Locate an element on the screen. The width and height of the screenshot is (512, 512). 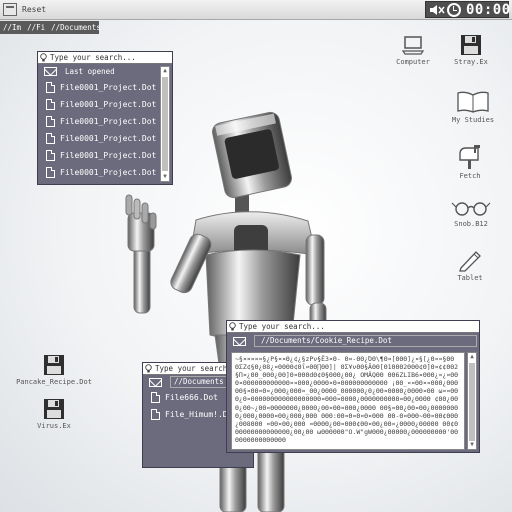
glasses-icon is located at coordinates (471, 209).